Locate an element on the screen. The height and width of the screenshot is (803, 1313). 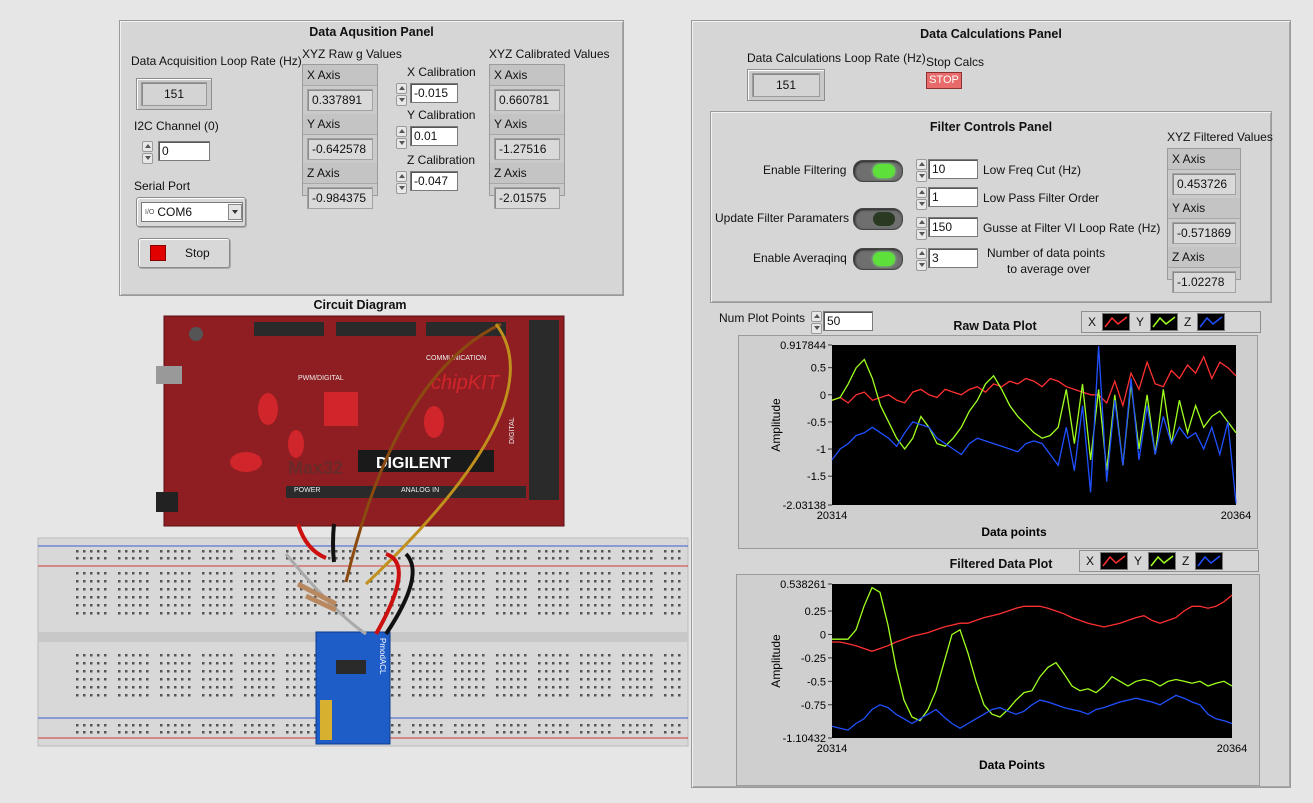
filt-y-tick-label: -0.5 is located at coordinates (816, 682).